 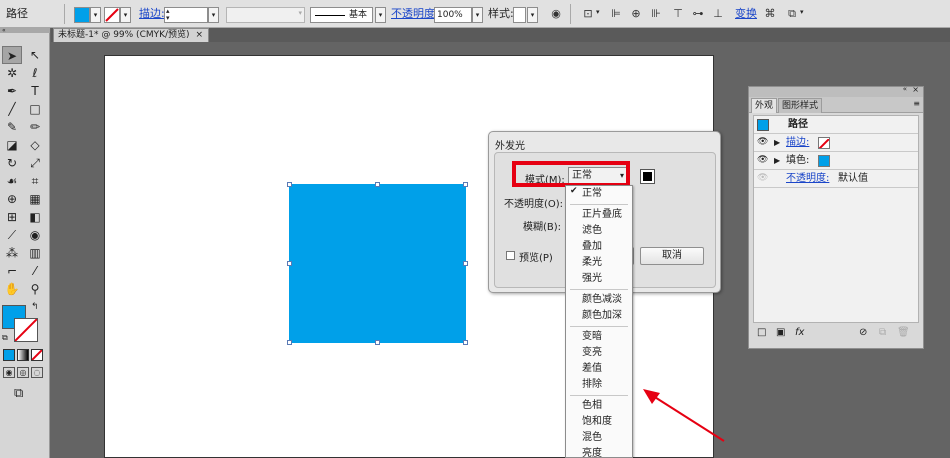 I want to click on annotation-arrow-shaft, so click(x=687, y=417).